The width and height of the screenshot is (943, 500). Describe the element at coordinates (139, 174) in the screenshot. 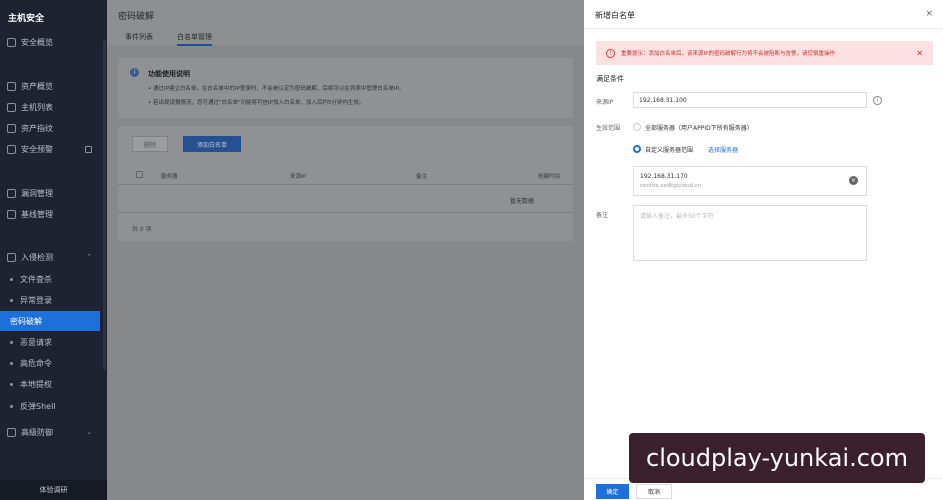

I see `select-all-checkbox` at that location.